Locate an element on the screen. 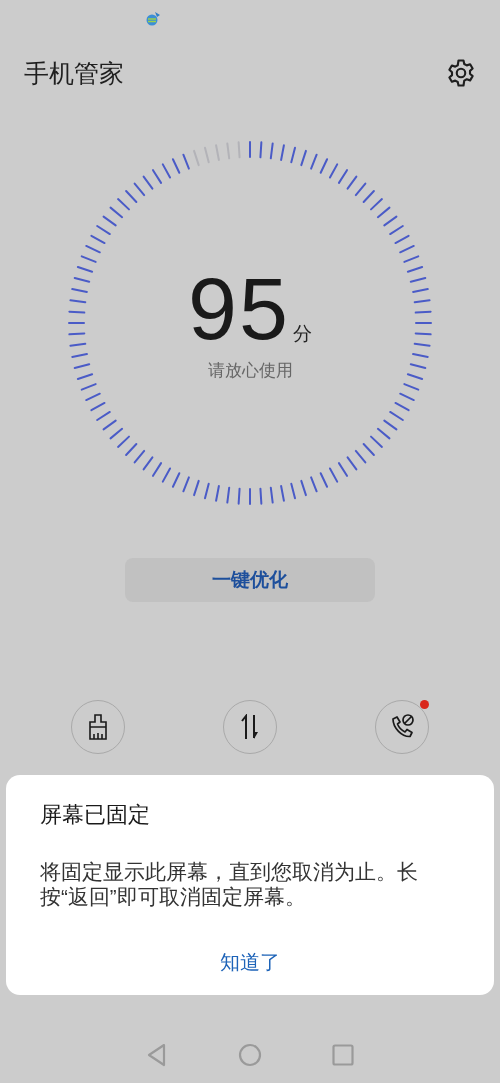 The image size is (500, 1083). arrows-icon is located at coordinates (250, 727).